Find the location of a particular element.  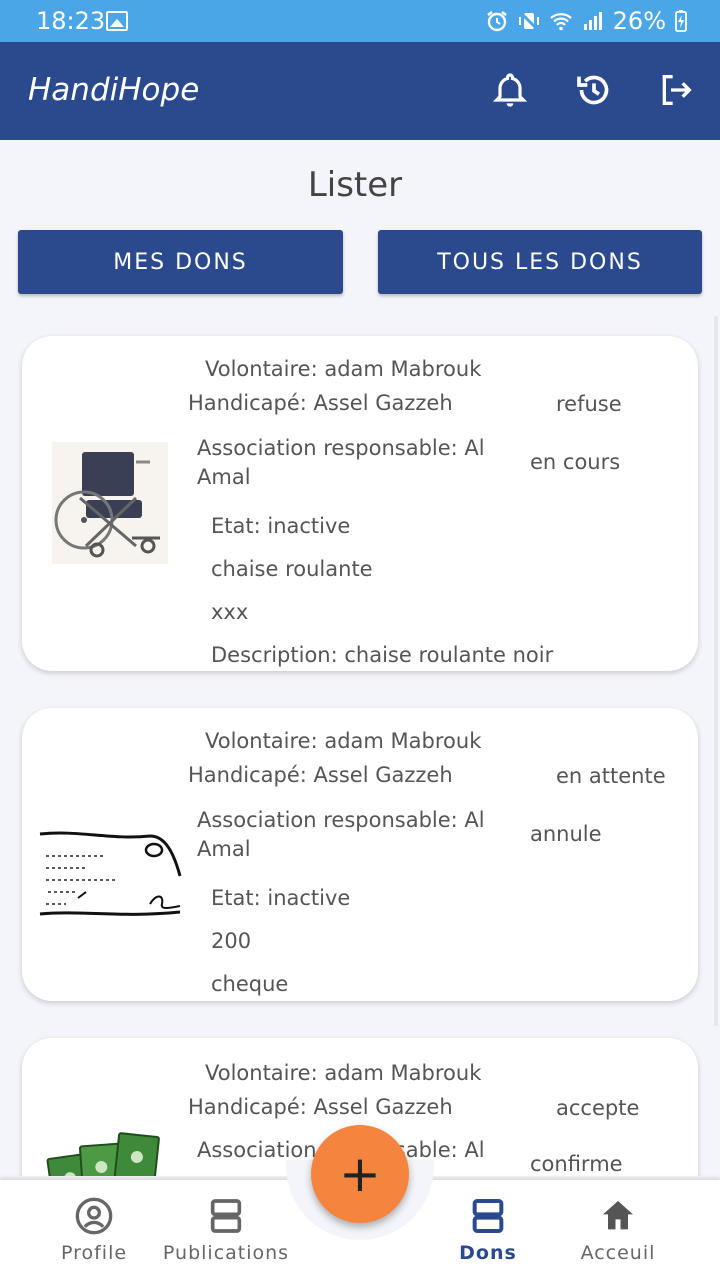

don-status: accepte is located at coordinates (598, 1108).